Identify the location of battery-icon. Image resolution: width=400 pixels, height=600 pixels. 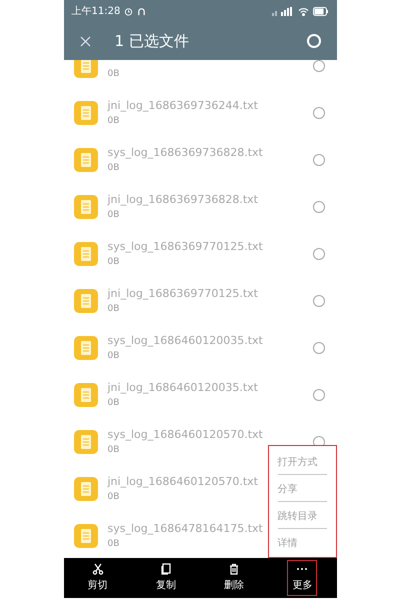
(320, 11).